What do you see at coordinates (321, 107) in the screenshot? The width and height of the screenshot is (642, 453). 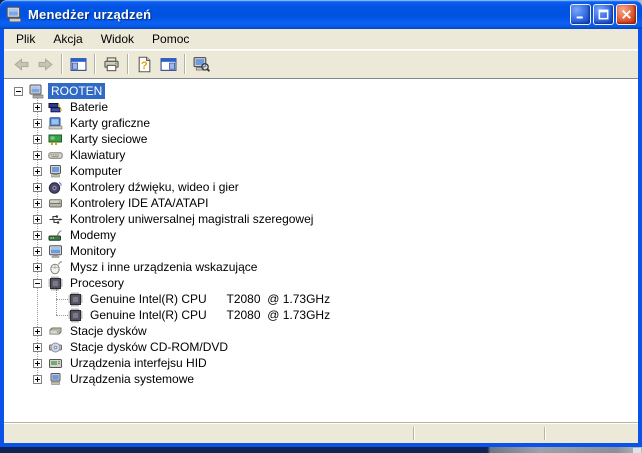 I see `tree-item-baterie: Baterie` at bounding box center [321, 107].